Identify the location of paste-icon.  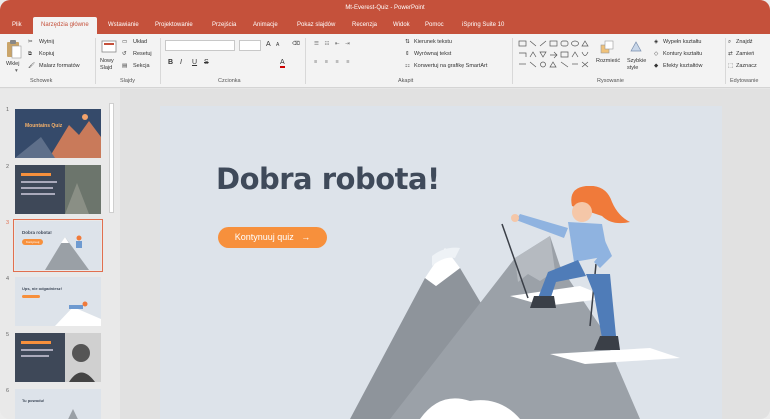
(14, 49).